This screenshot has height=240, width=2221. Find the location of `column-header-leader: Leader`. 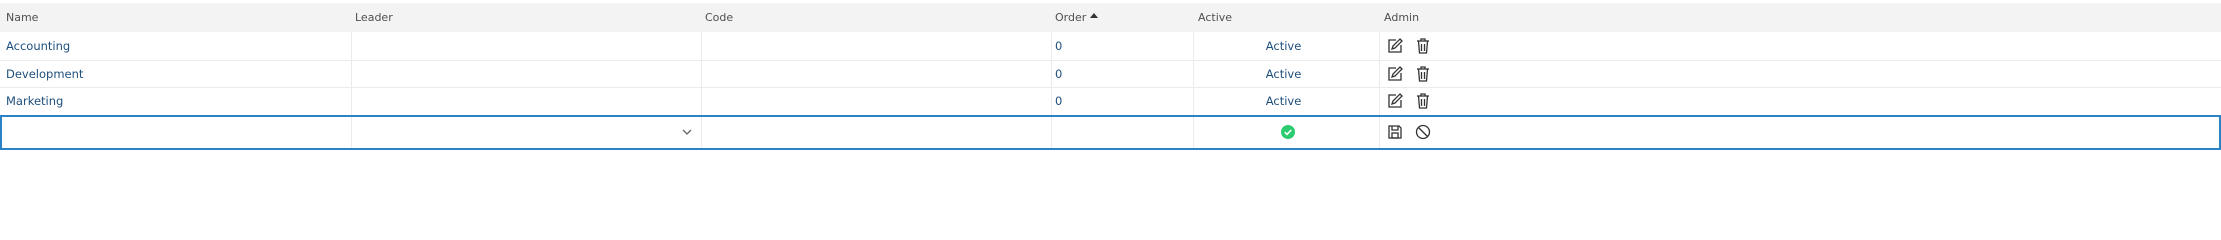

column-header-leader: Leader is located at coordinates (527, 17).